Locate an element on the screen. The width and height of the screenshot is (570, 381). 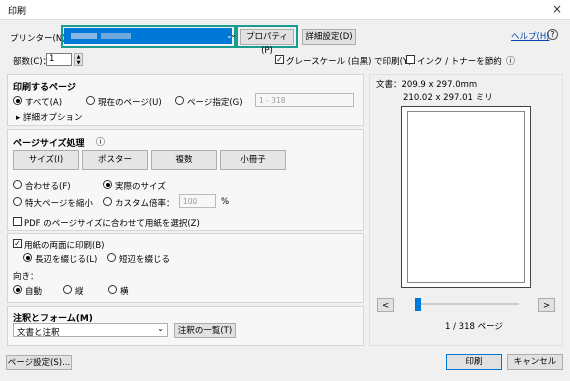
percent-label: % is located at coordinates (225, 202).